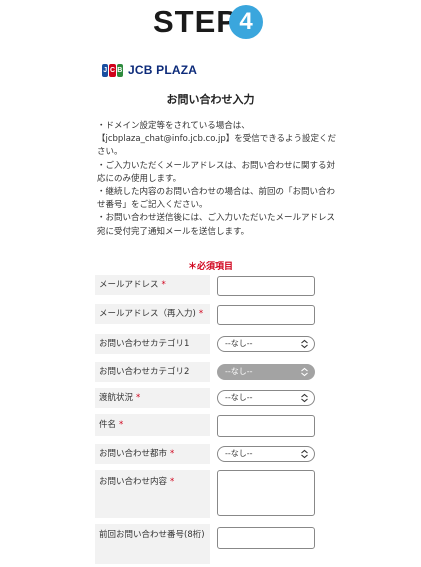 The height and width of the screenshot is (567, 421). I want to click on jcb-plaza-logo: J C B JCB PLAZA, so click(149, 70).